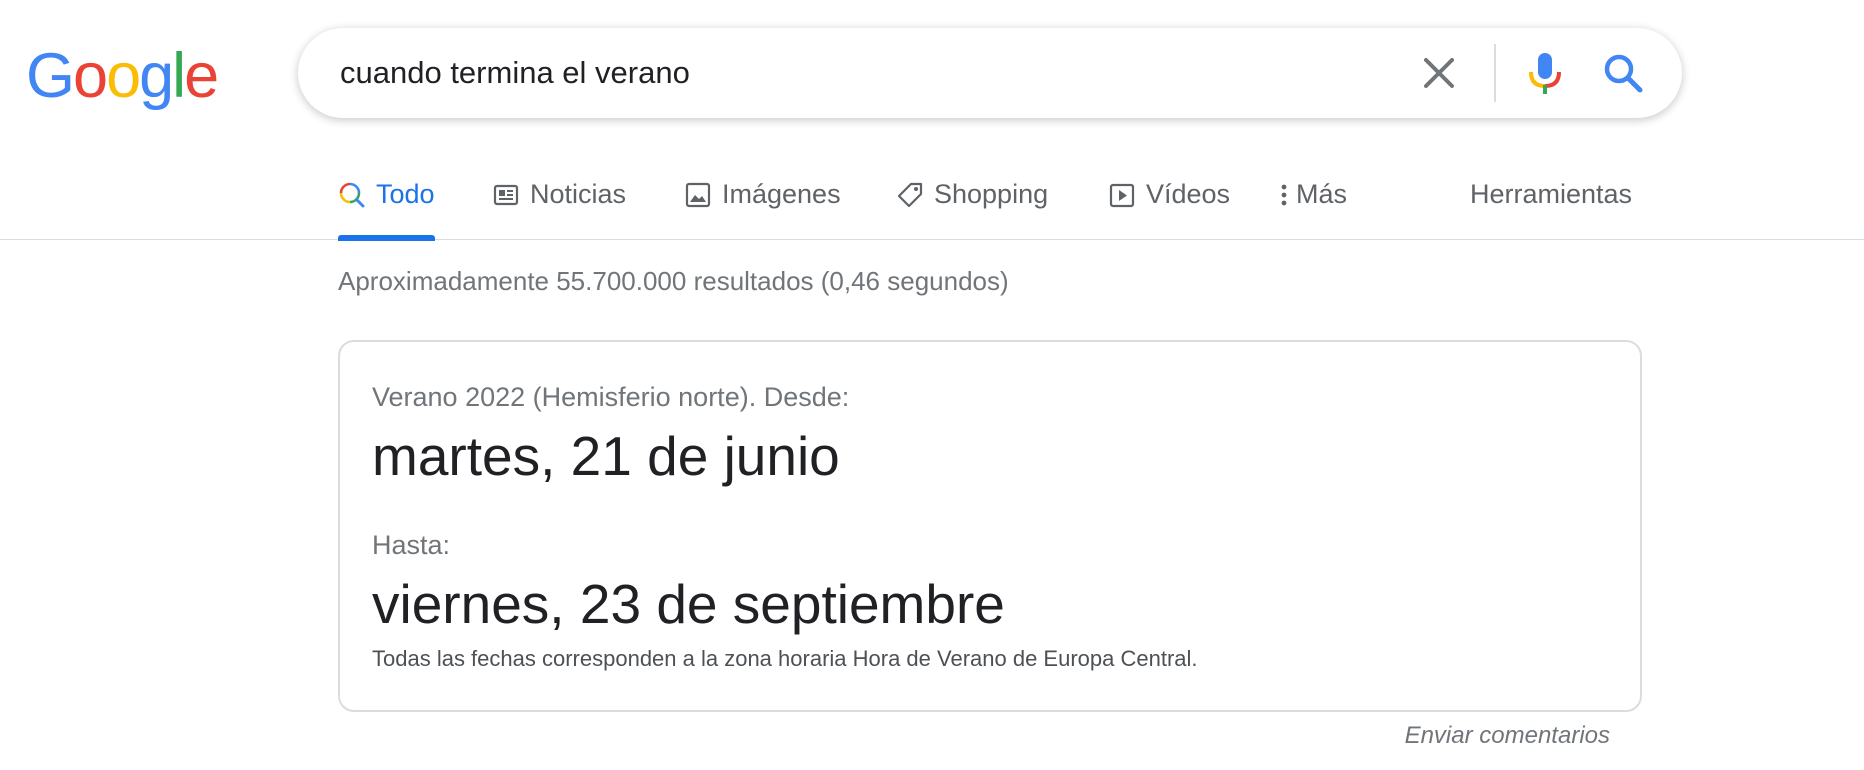 This screenshot has height=770, width=1864. What do you see at coordinates (688, 604) in the screenshot?
I see `date-range-to-value: viernes, 23 de septiembre` at bounding box center [688, 604].